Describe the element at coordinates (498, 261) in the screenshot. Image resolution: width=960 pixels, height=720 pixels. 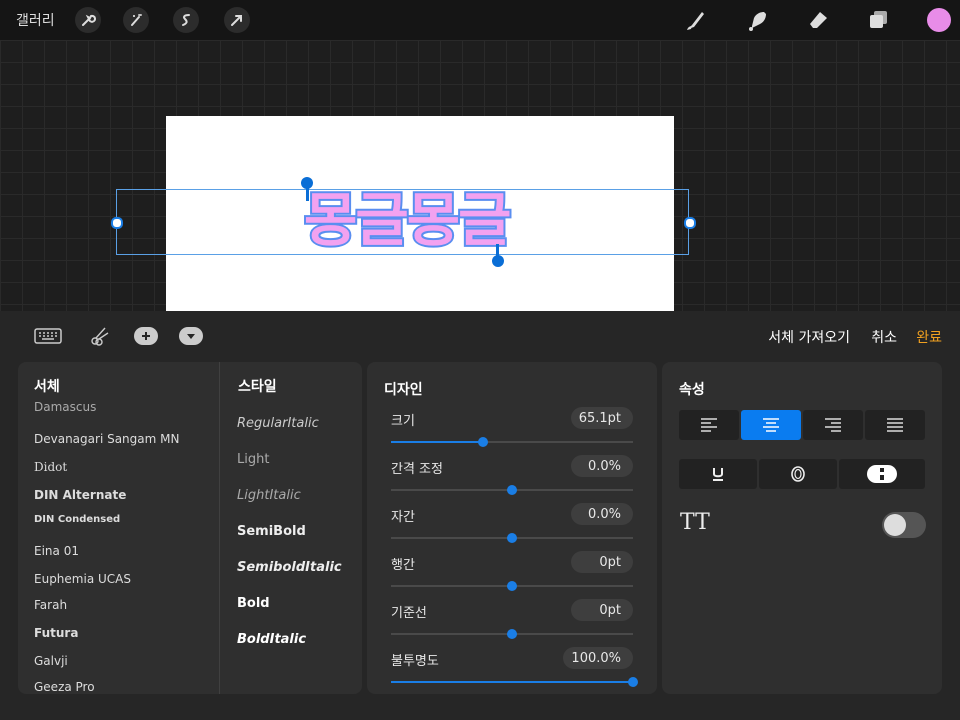
I see `selection-end-handle` at that location.